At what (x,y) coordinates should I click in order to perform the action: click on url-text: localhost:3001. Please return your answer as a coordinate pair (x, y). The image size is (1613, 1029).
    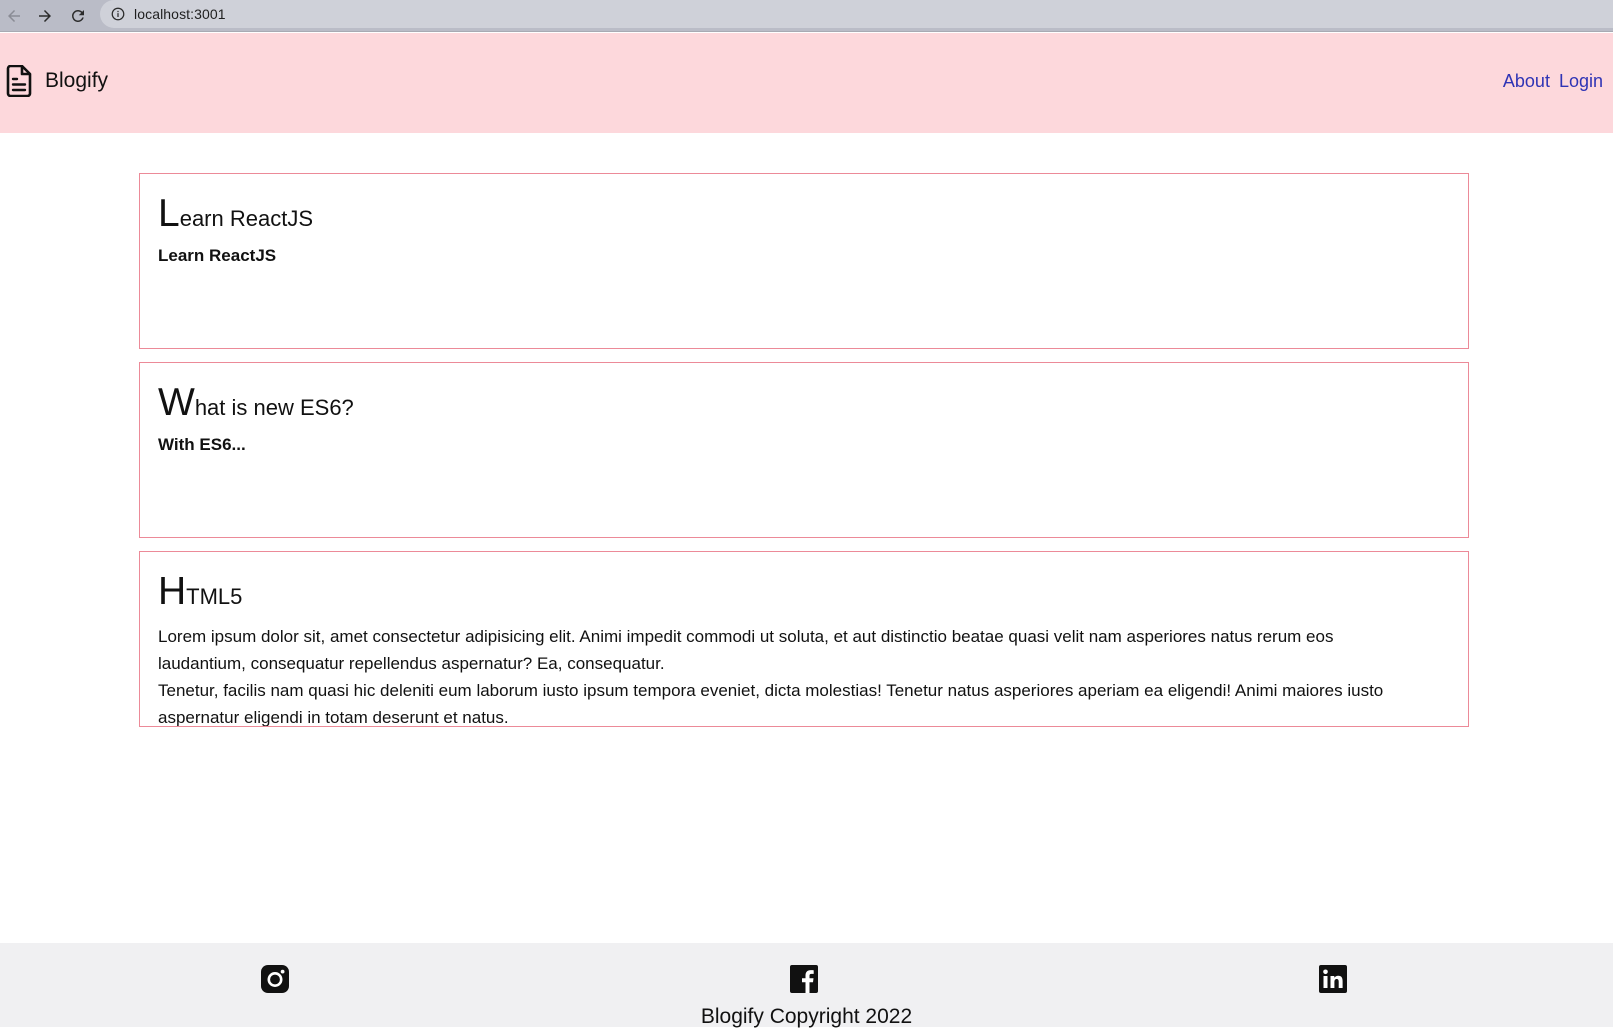
    Looking at the image, I should click on (180, 14).